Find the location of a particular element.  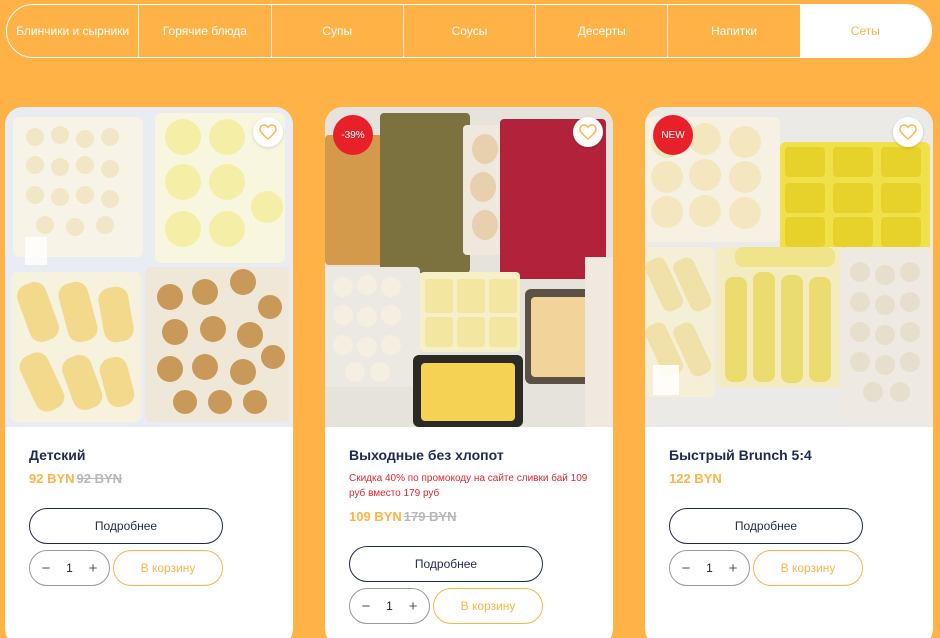

tab-soups: Супы is located at coordinates (336, 31).